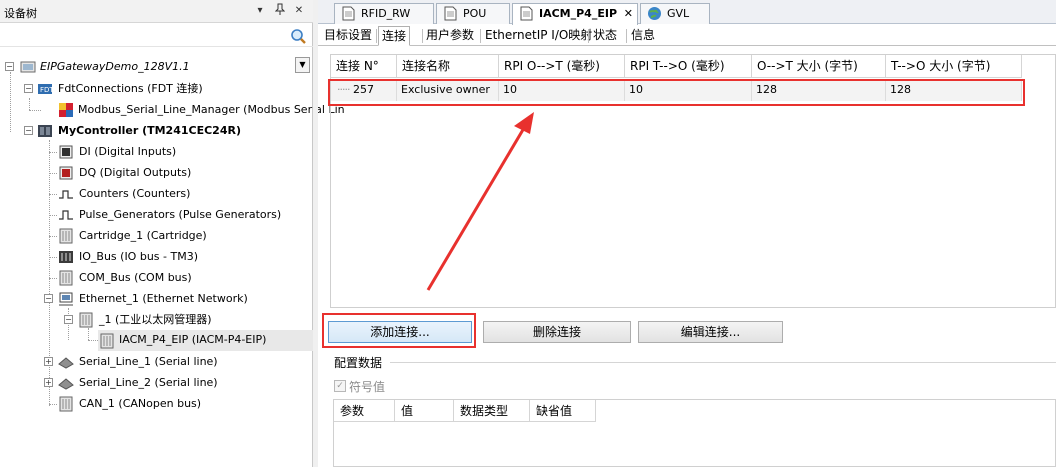 The height and width of the screenshot is (467, 1056). Describe the element at coordinates (66, 404) in the screenshot. I see `can-icon` at that location.